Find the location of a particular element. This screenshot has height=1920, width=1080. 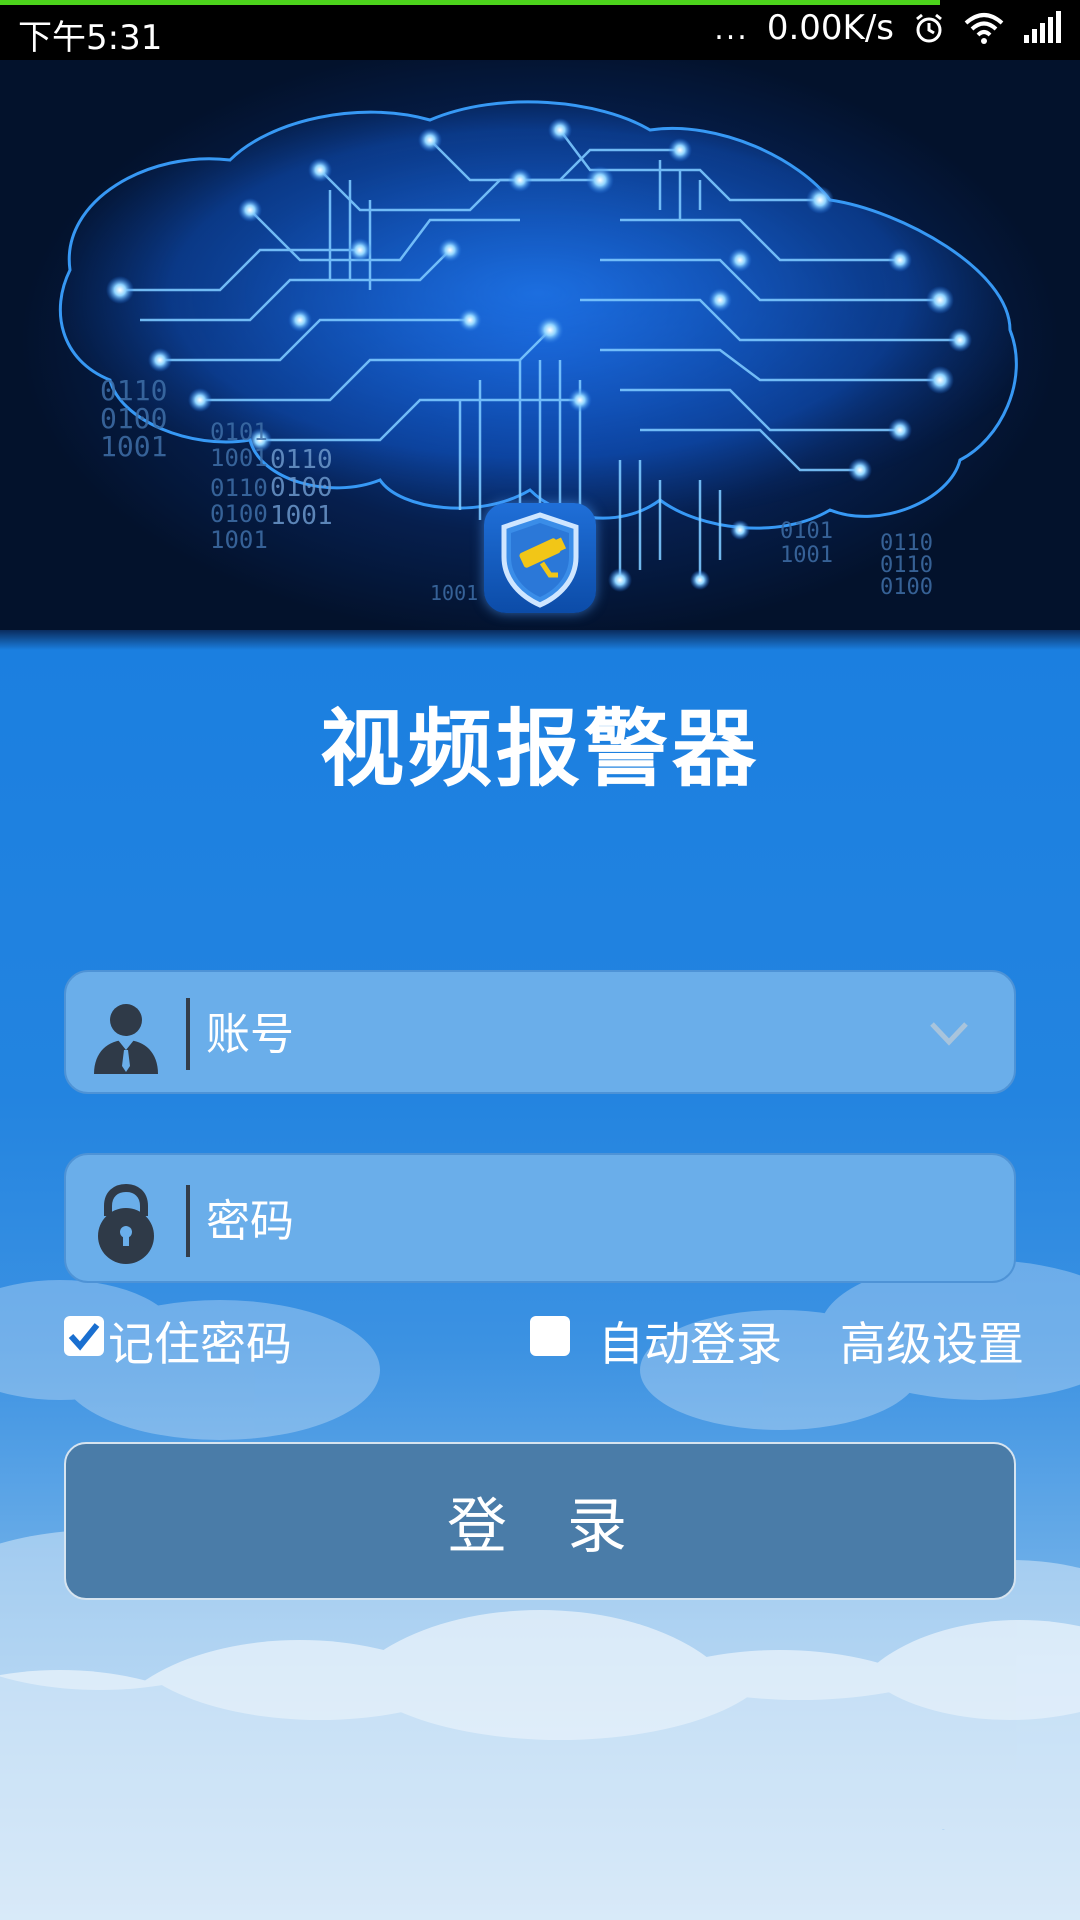

check-icon is located at coordinates (84, 1337).